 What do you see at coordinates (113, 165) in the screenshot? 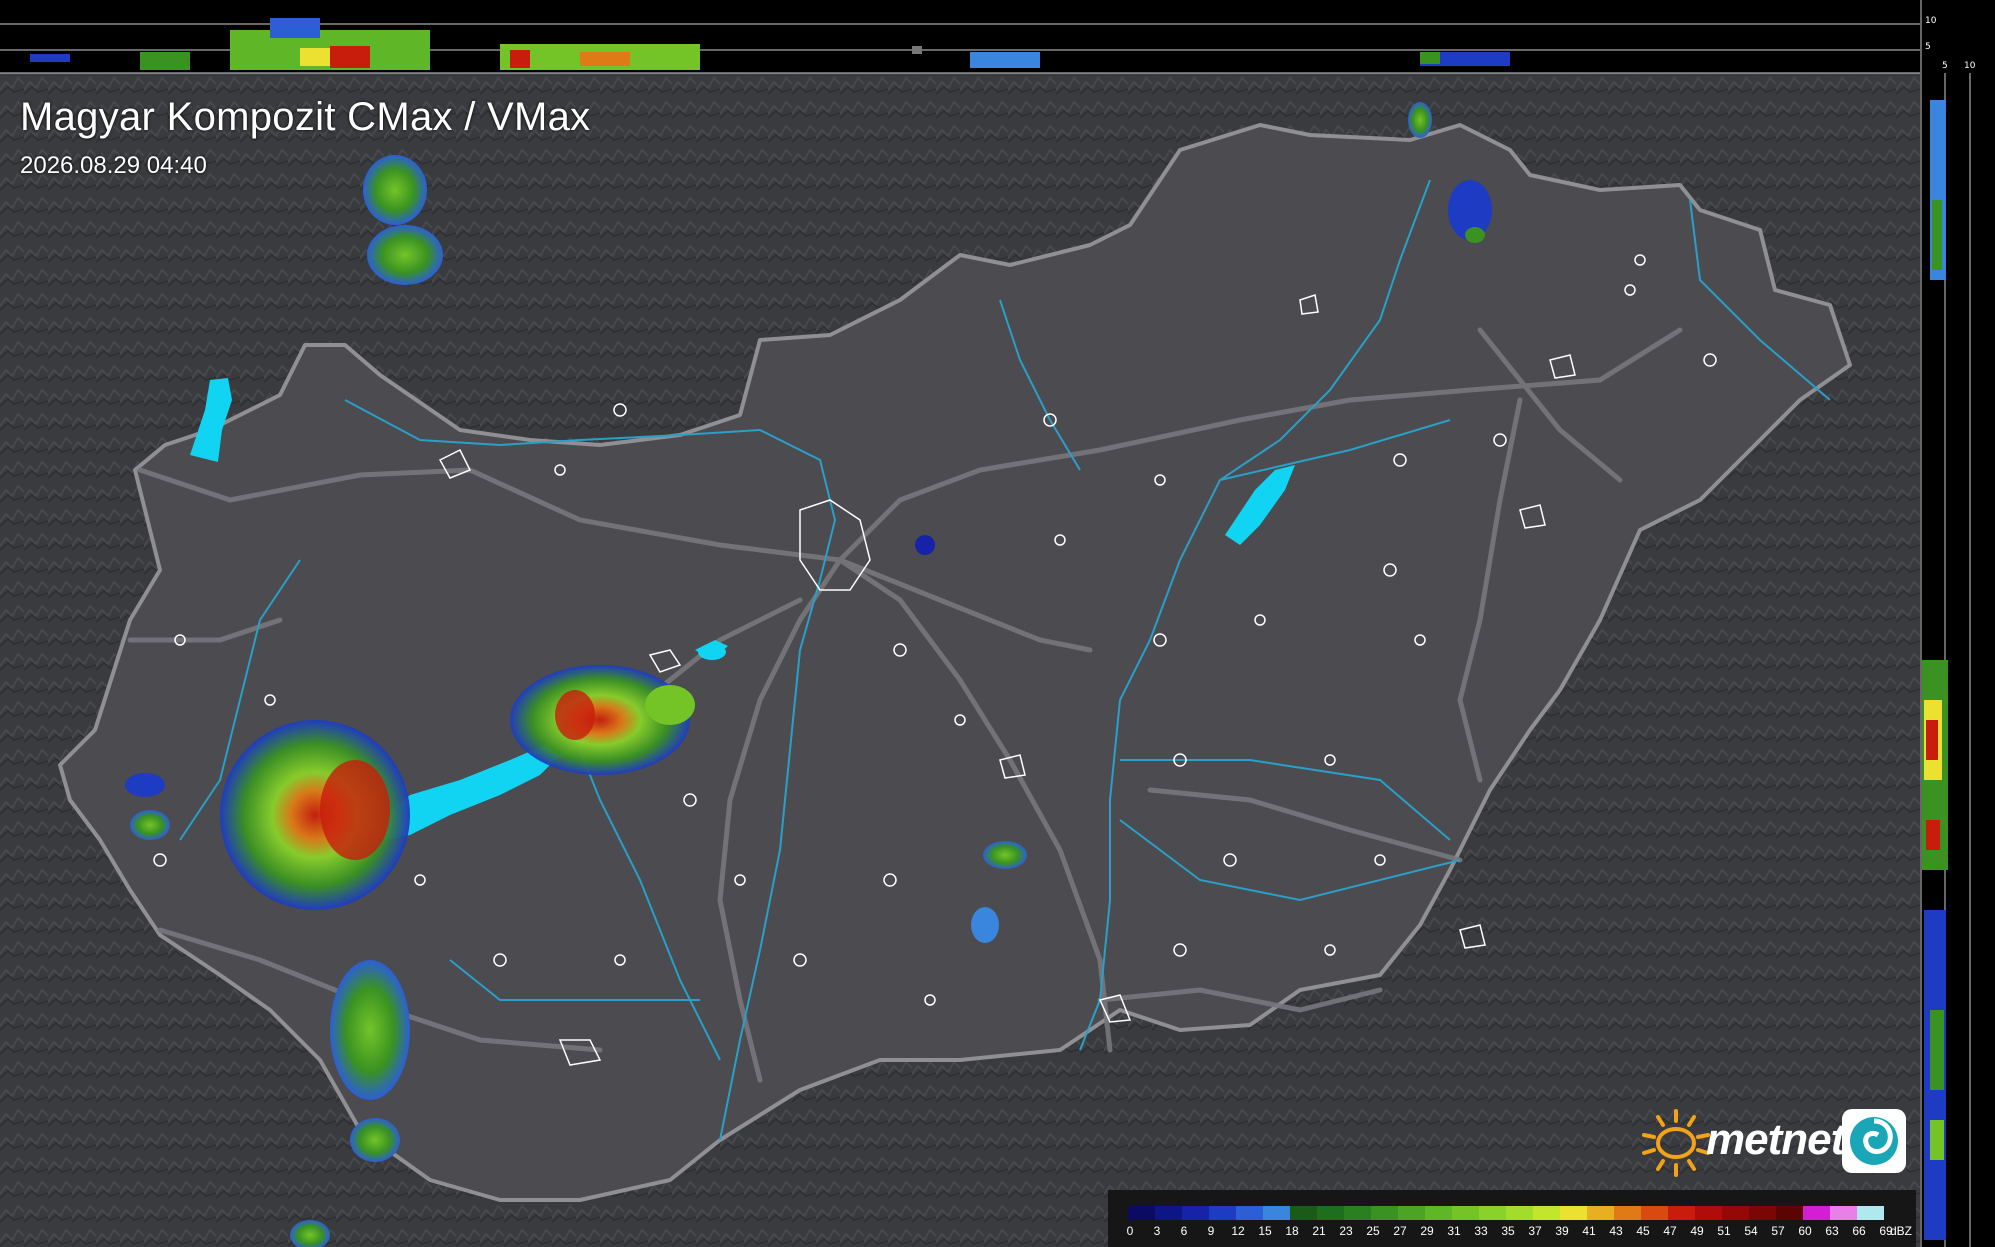
I see `map-timestamp: 2026.08.29 04:40` at bounding box center [113, 165].